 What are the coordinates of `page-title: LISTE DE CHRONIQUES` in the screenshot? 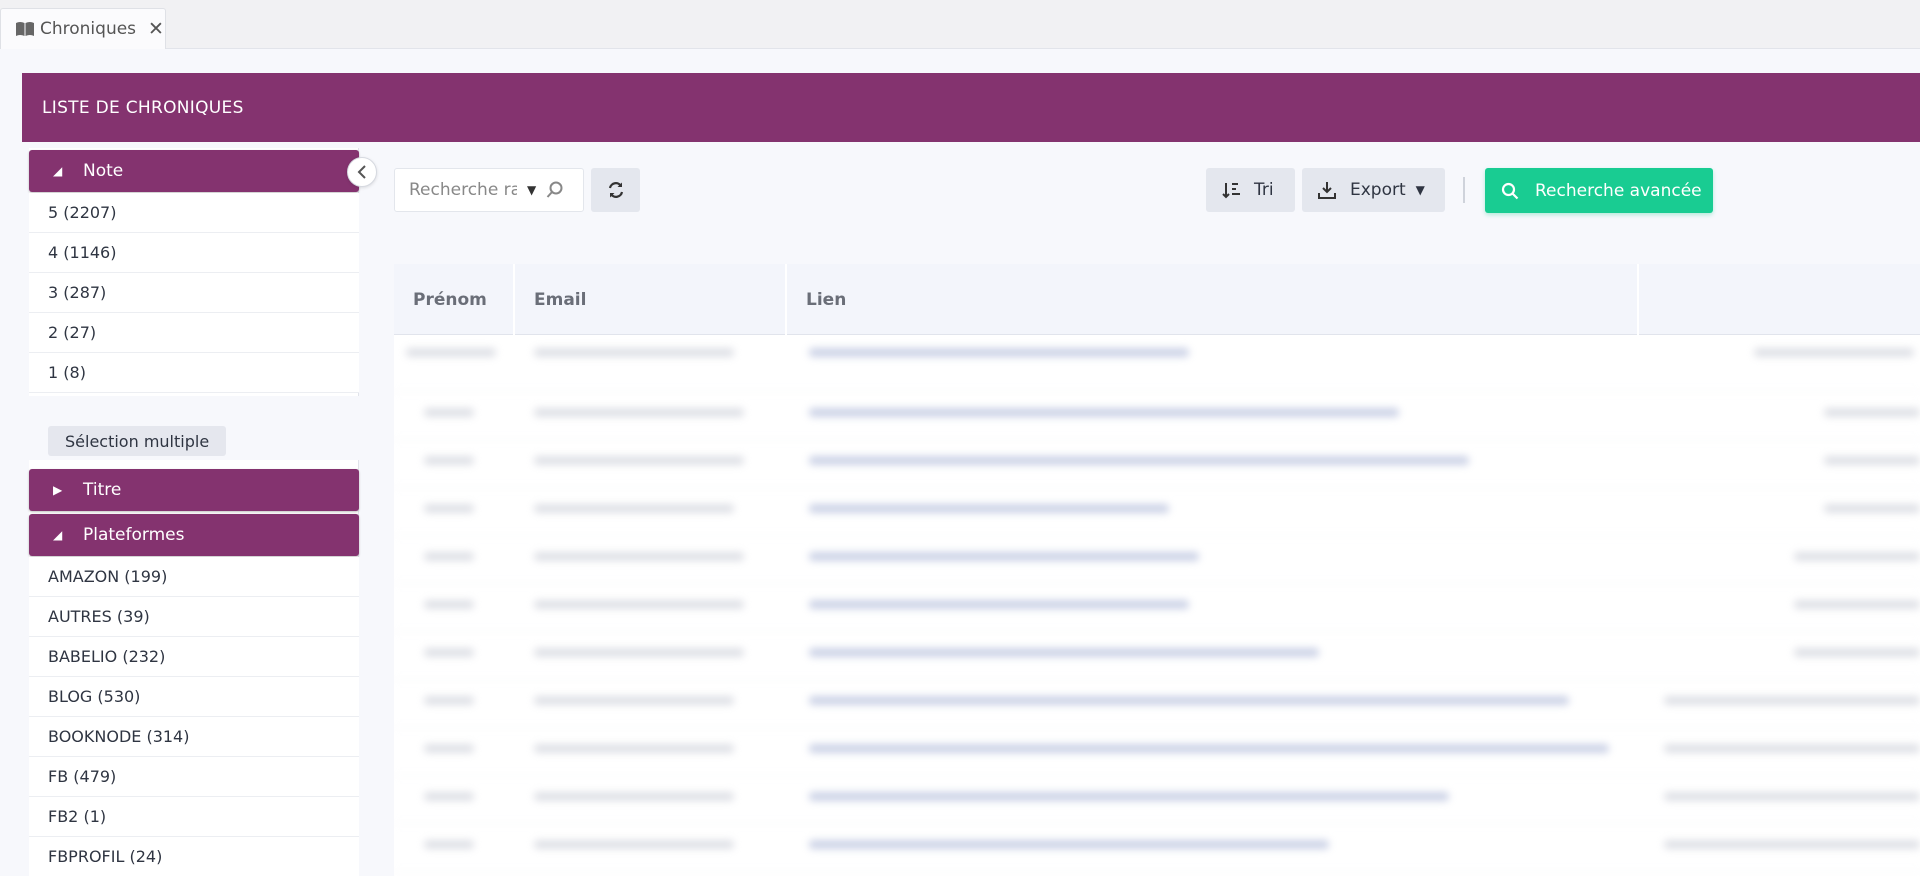 It's located at (143, 107).